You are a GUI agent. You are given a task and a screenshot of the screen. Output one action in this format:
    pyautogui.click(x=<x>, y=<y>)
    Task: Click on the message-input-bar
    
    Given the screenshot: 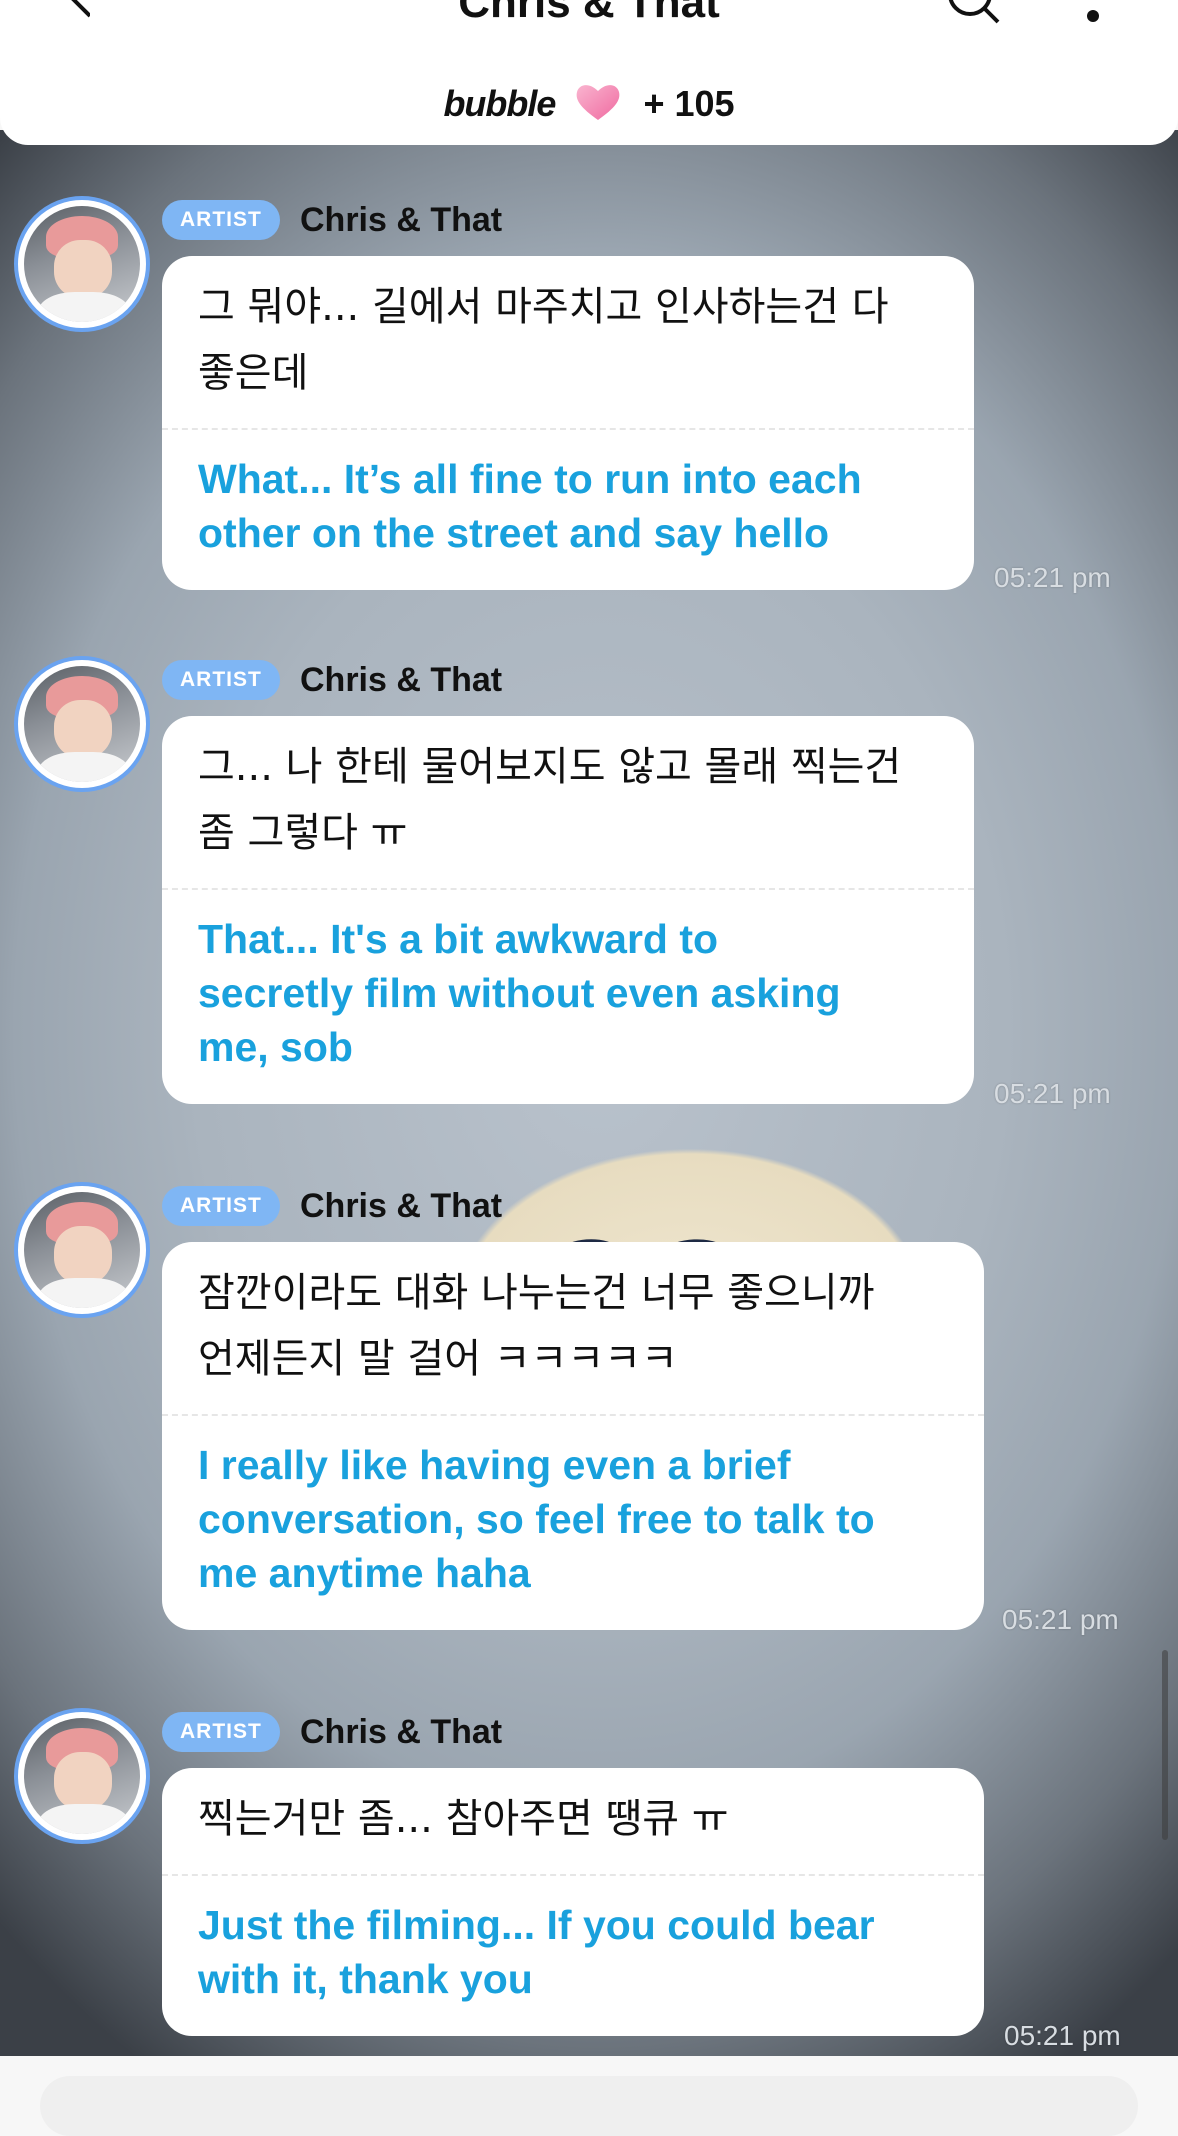 What is the action you would take?
    pyautogui.click(x=589, y=2096)
    